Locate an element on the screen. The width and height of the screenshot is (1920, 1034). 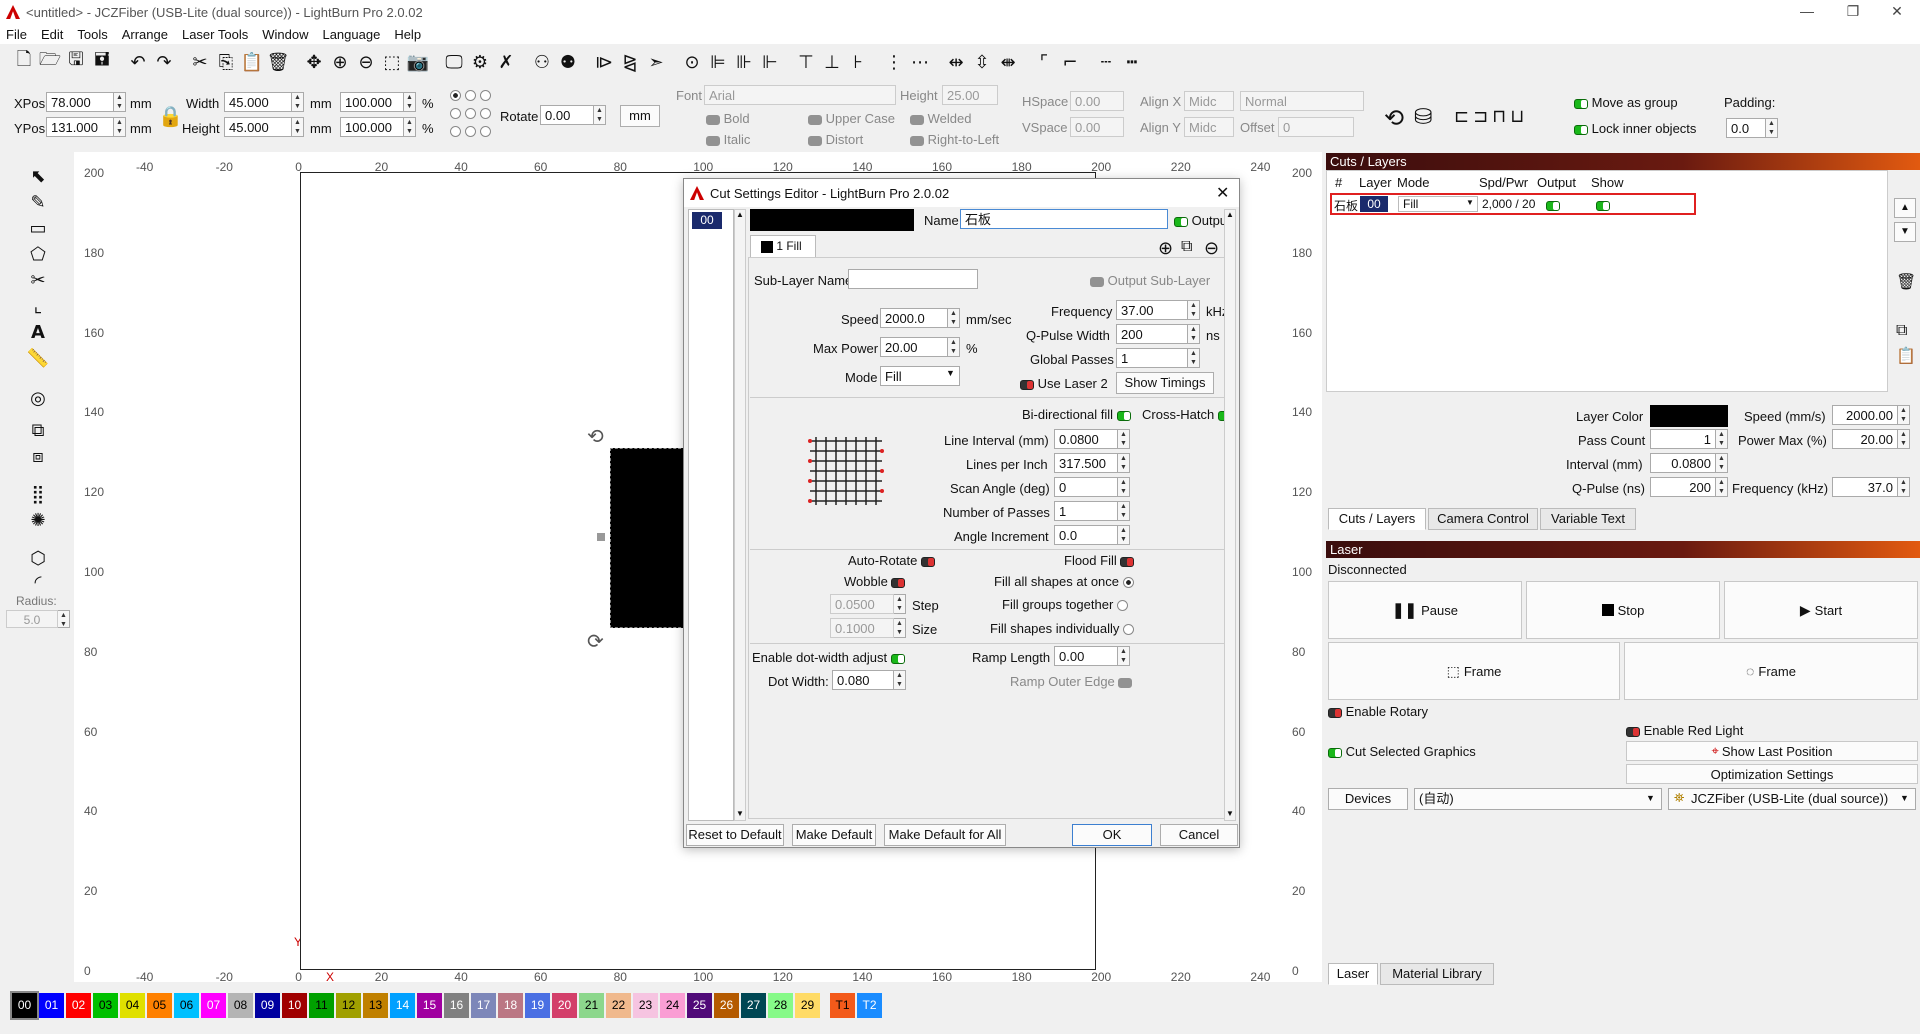
palette-swatch-20: 20 is located at coordinates (564, 1005).